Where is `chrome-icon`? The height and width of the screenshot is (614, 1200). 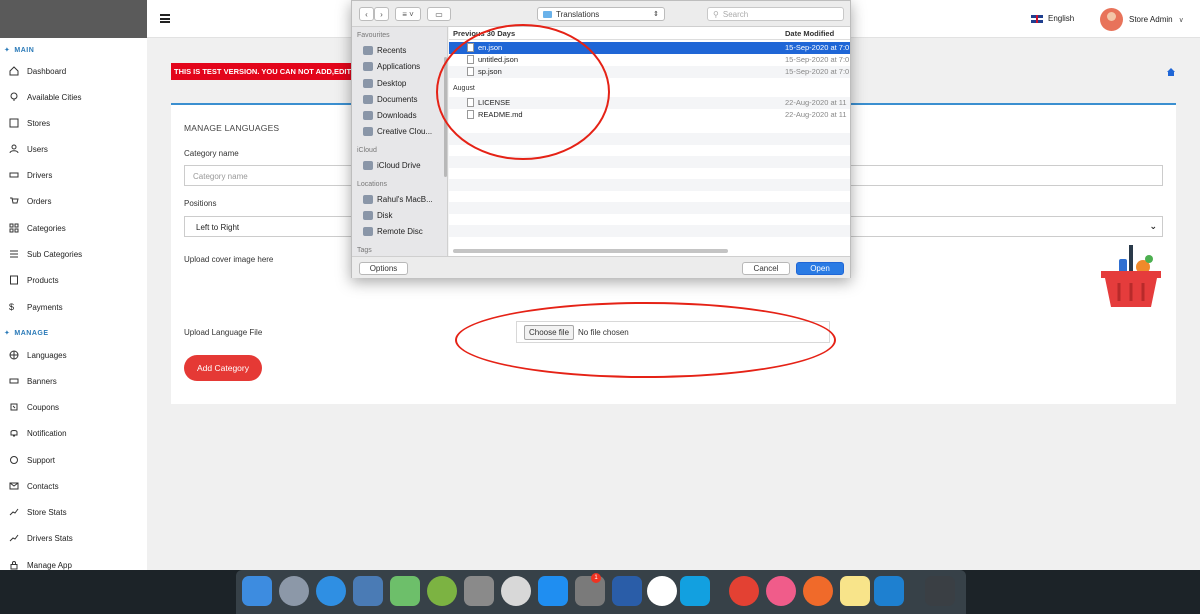 chrome-icon is located at coordinates (744, 591).